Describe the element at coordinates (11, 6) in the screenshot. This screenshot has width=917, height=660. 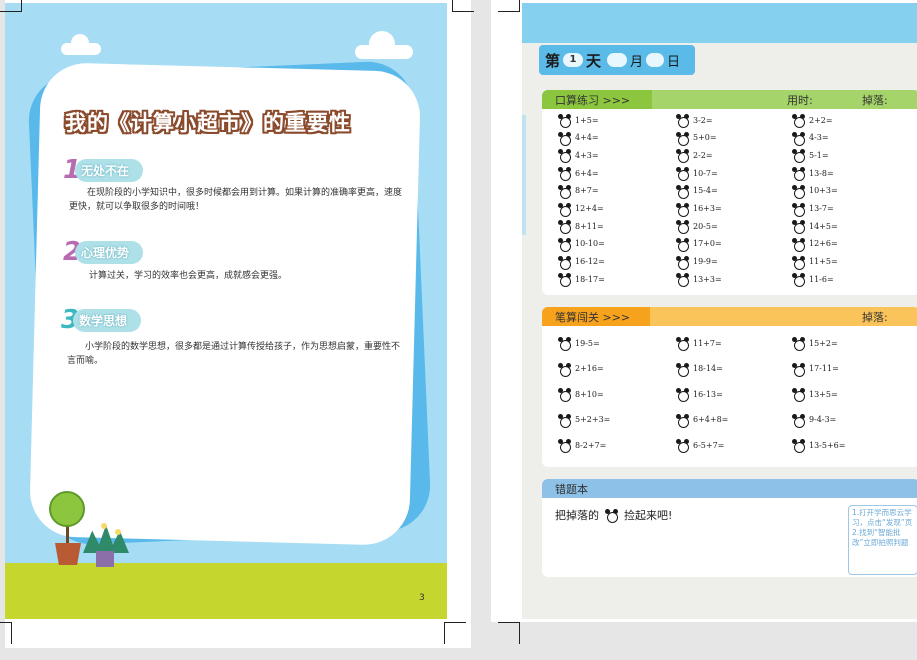
I see `crop-mark` at that location.